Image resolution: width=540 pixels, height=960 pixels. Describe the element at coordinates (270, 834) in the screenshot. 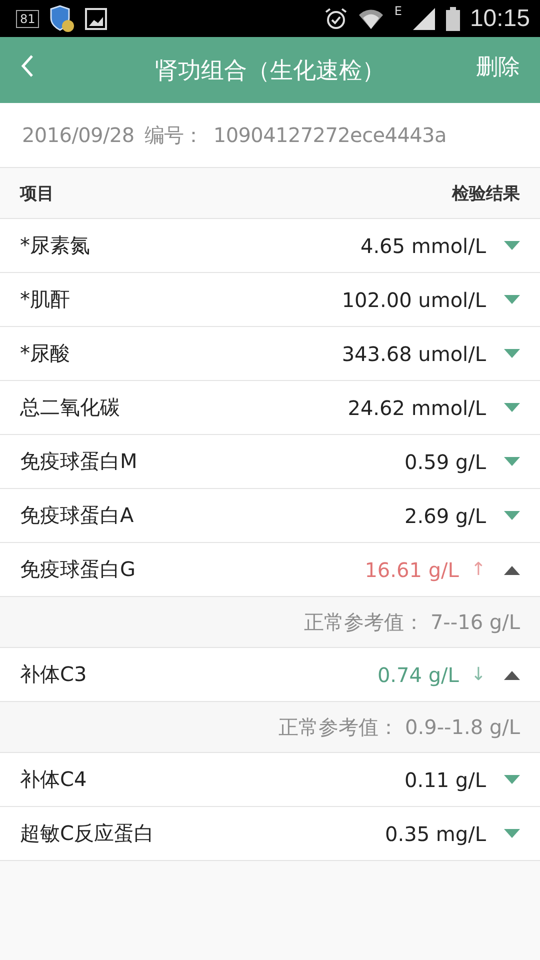

I see `result-row: 超敏C反应蛋白 0.35 mg/L` at that location.